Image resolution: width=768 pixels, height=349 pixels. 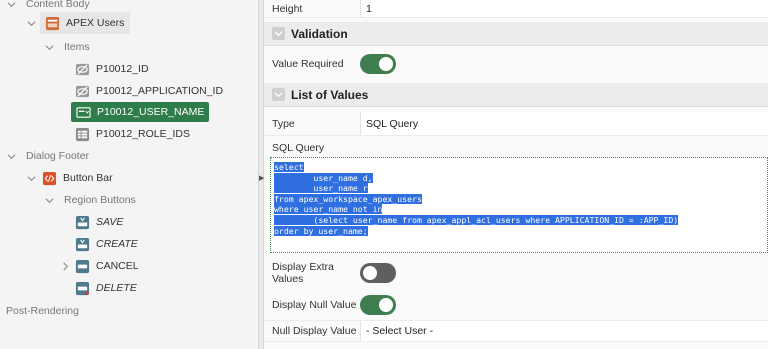 What do you see at coordinates (116, 288) in the screenshot?
I see `tree-node-label: DELETE` at bounding box center [116, 288].